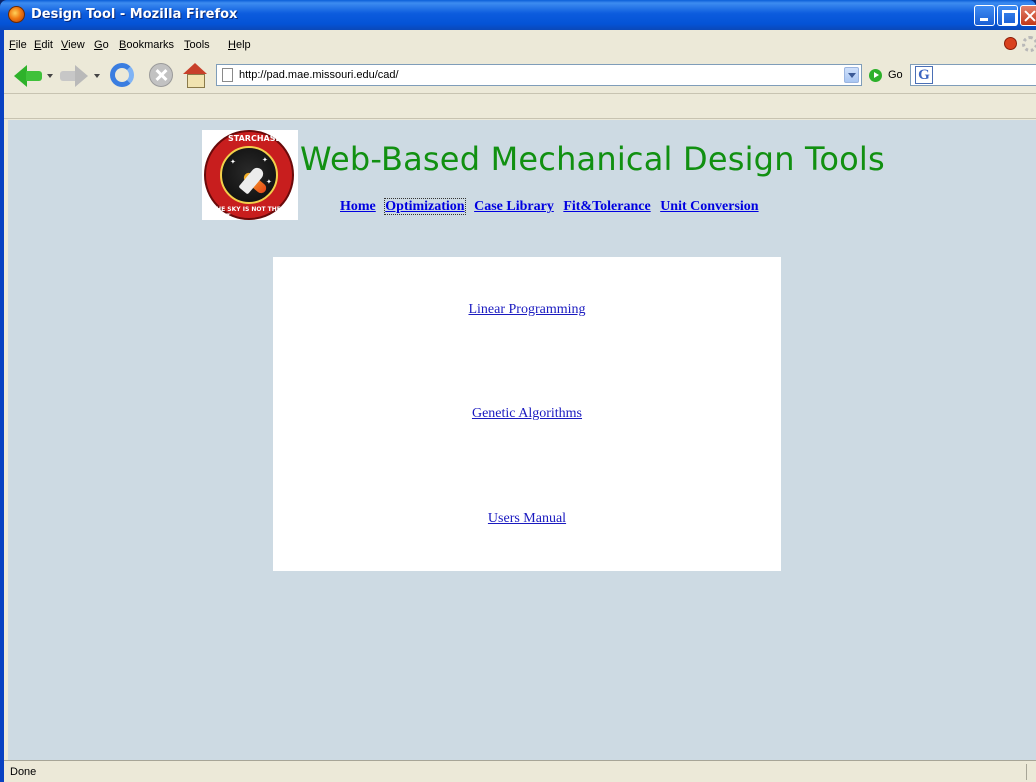 The image size is (1036, 782). Describe the element at coordinates (592, 159) in the screenshot. I see `site-title: Web-Based Mechanical Design Tools` at that location.